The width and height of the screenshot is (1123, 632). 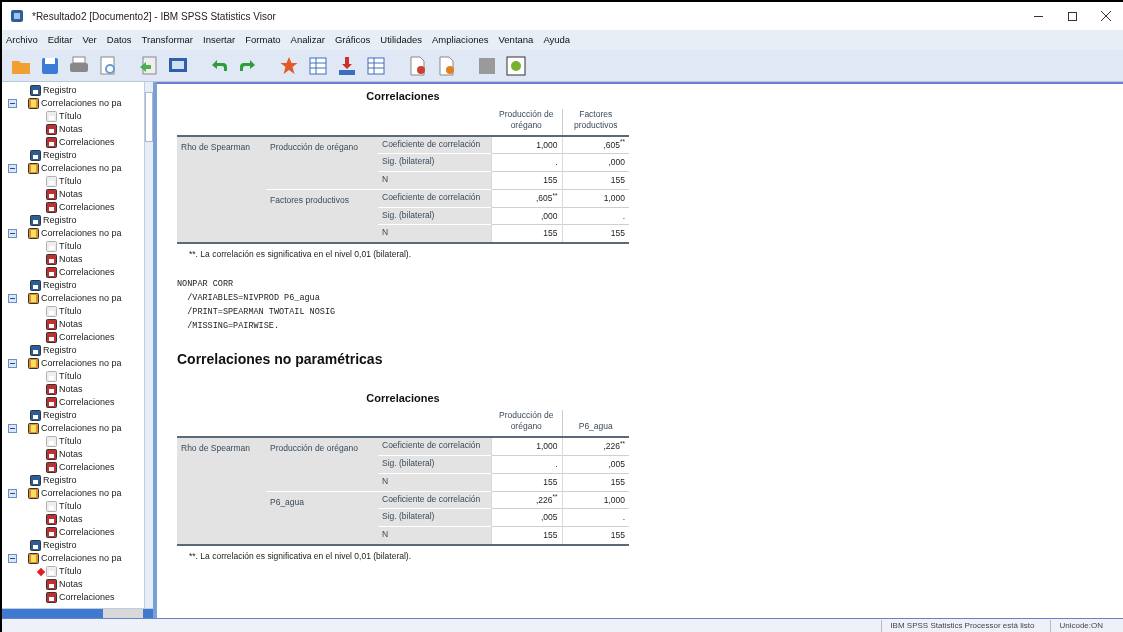 I want to click on close-icon, so click(x=1106, y=16).